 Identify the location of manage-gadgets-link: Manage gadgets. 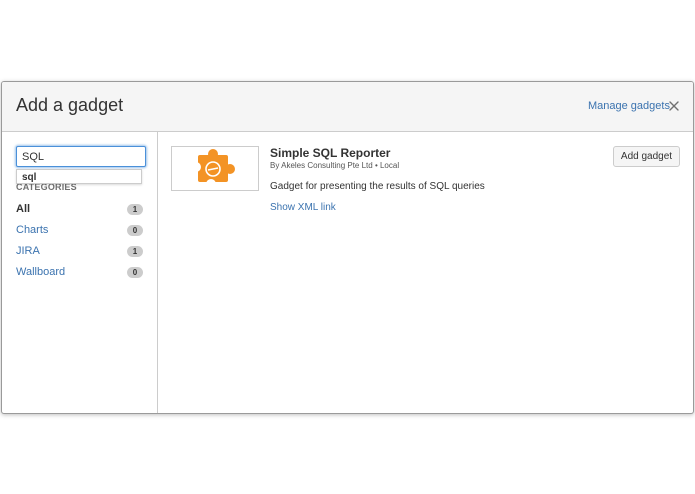
(629, 106).